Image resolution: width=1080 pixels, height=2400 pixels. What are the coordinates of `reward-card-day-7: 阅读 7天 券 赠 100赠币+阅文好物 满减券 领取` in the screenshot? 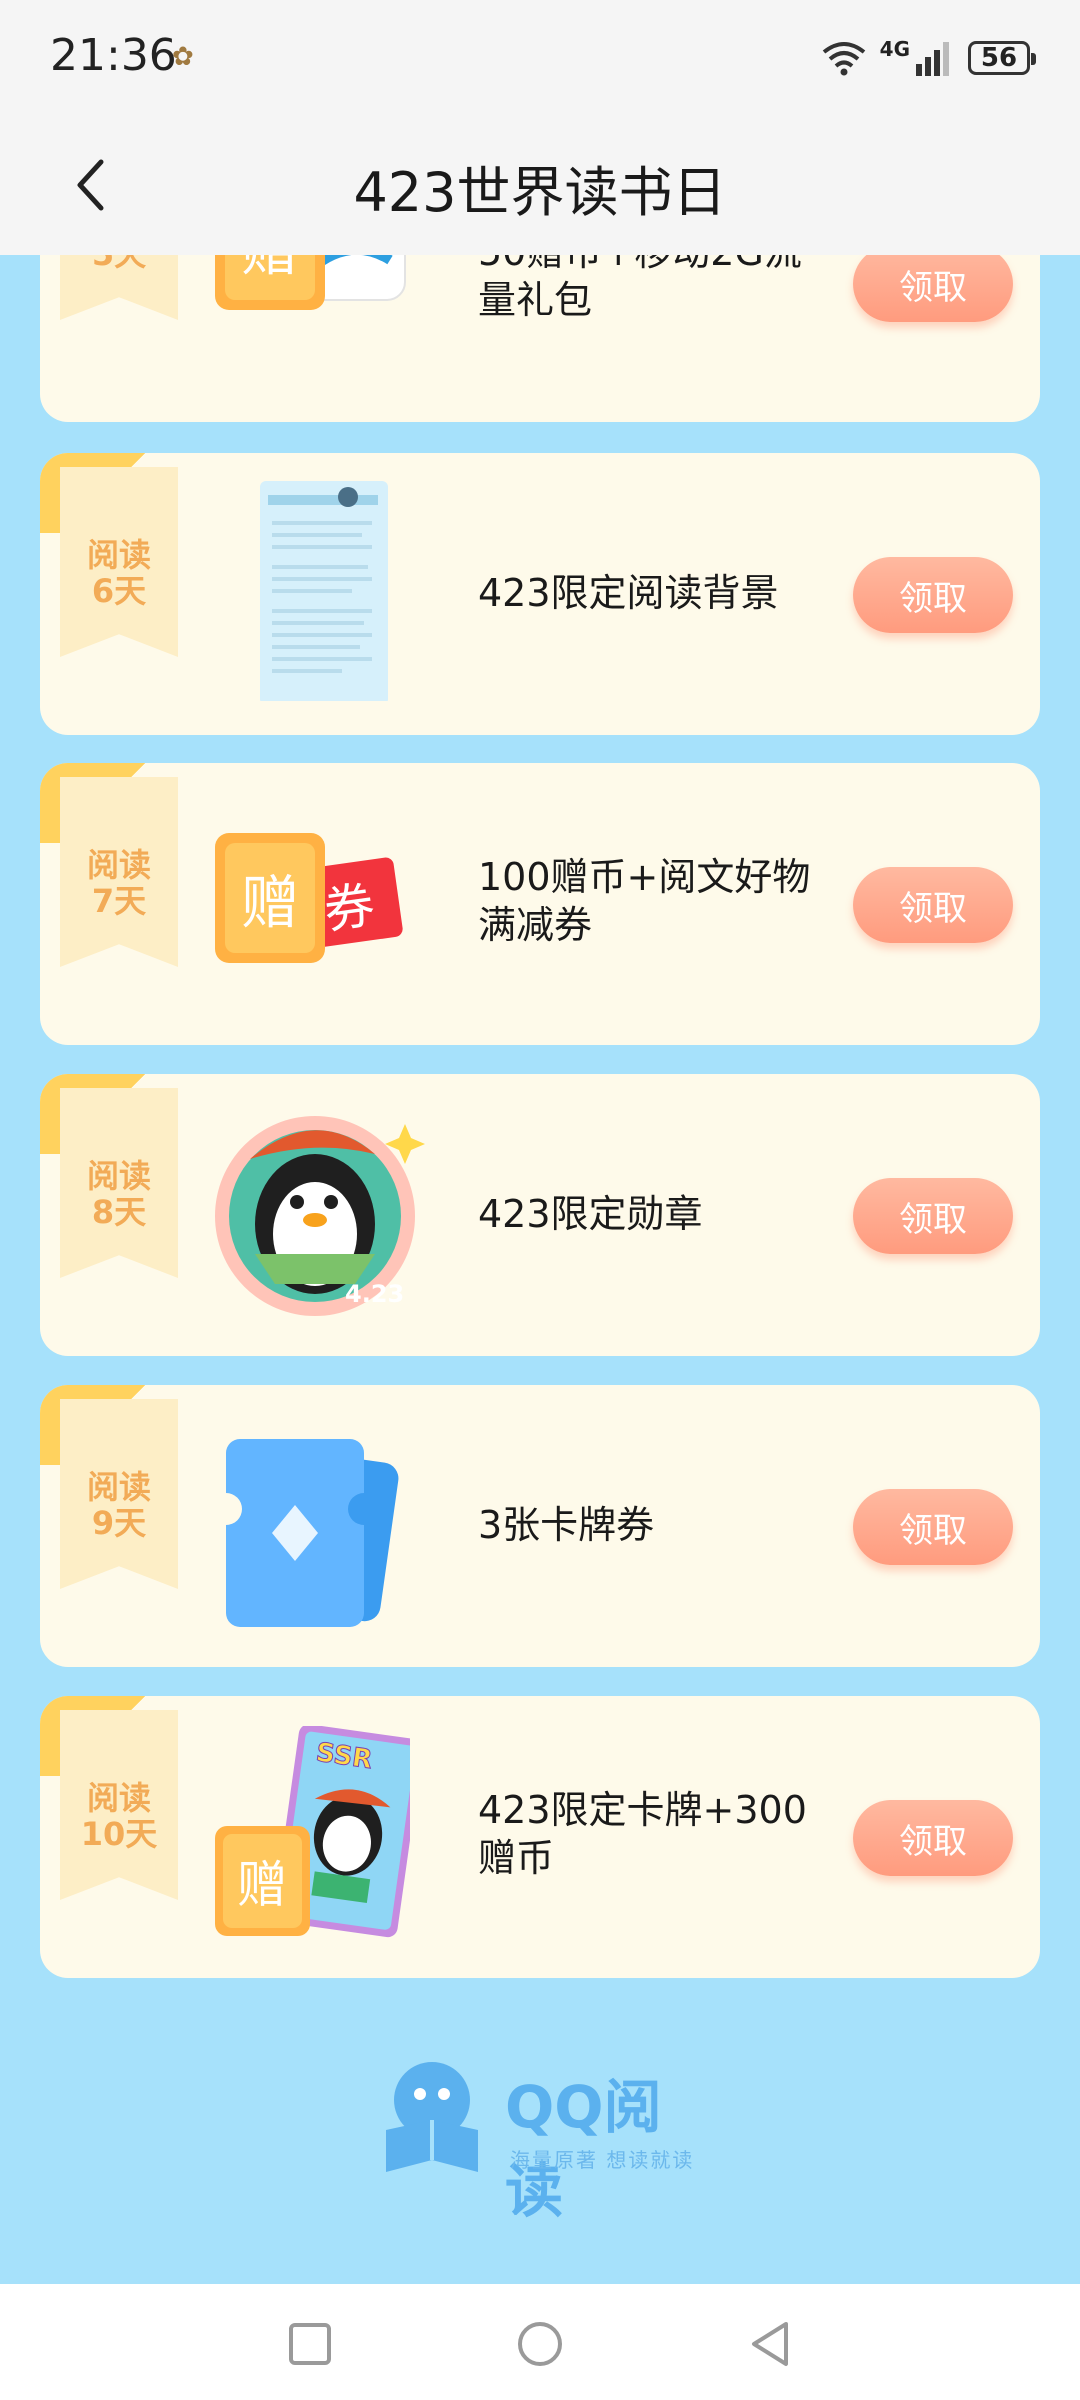 It's located at (540, 904).